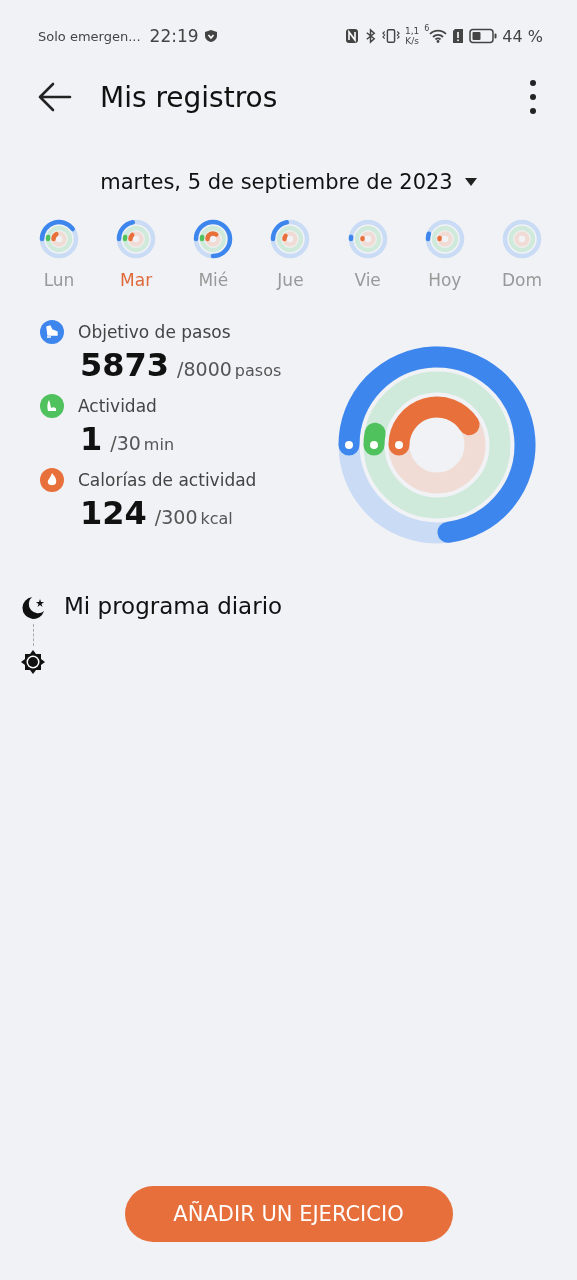 Image resolution: width=577 pixels, height=1280 pixels. Describe the element at coordinates (158, 444) in the screenshot. I see `metric-unit: min` at that location.